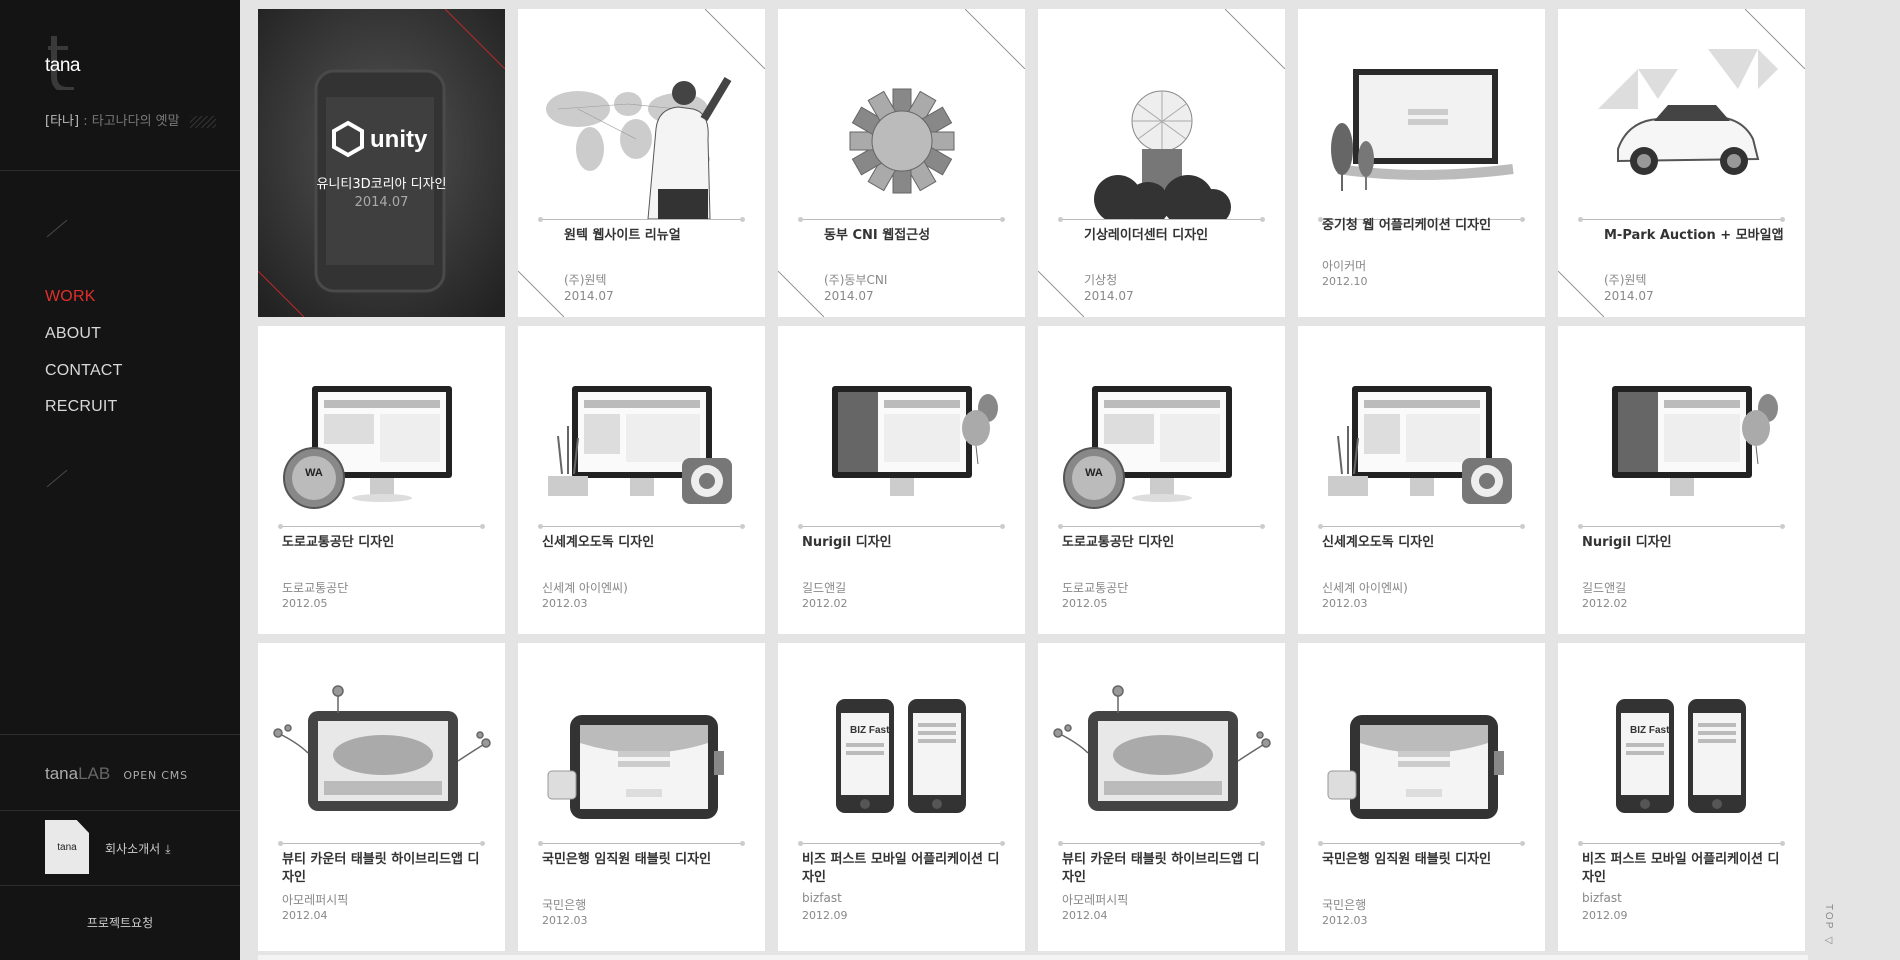  I want to click on nav-about: ABOUT, so click(73, 334).